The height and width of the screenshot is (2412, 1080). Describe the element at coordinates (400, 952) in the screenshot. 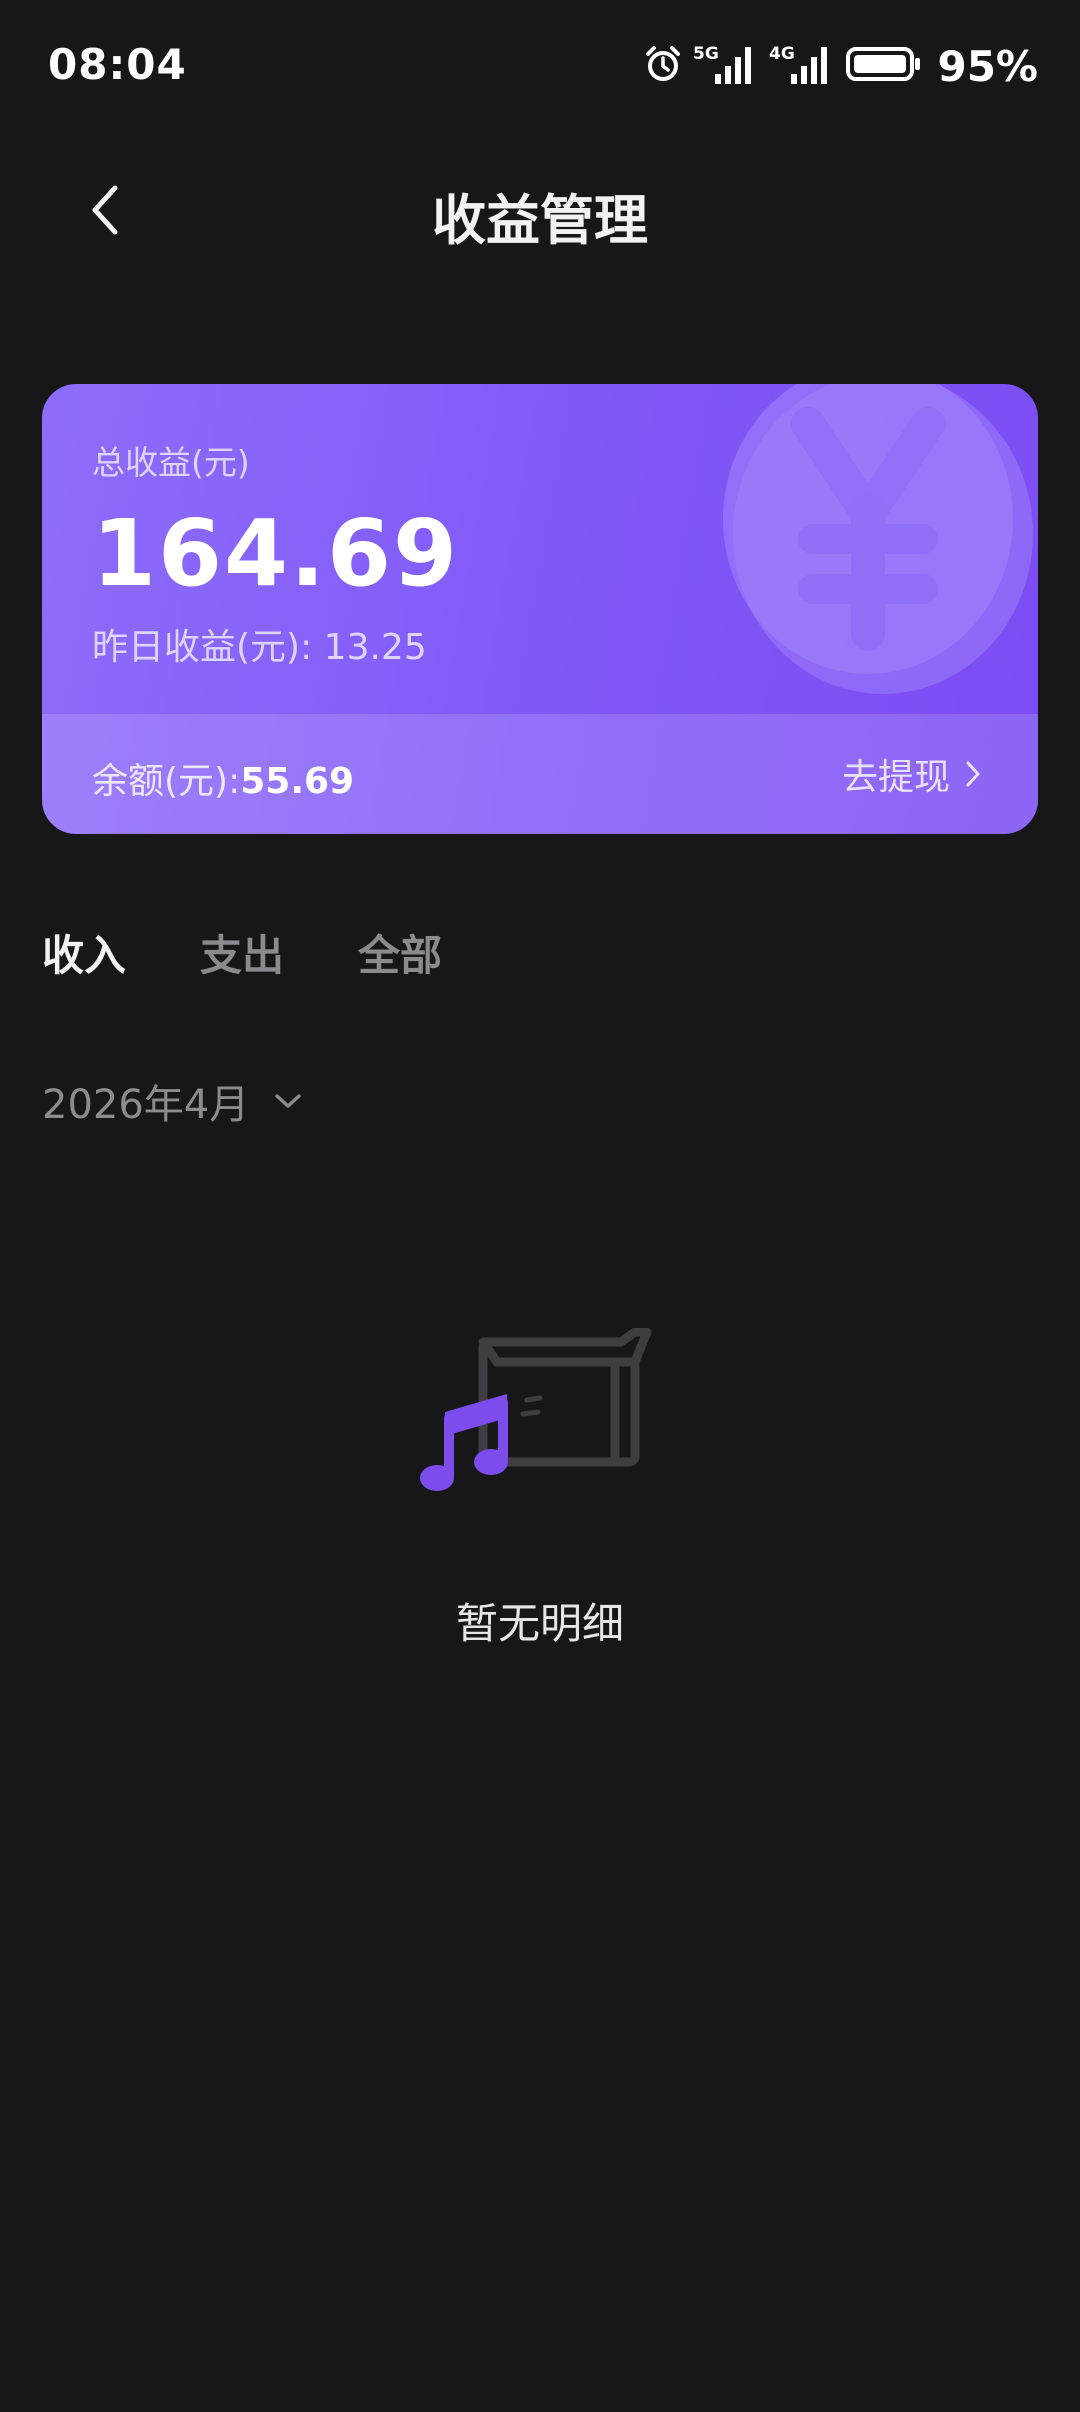

I see `tab-all: 全部` at that location.